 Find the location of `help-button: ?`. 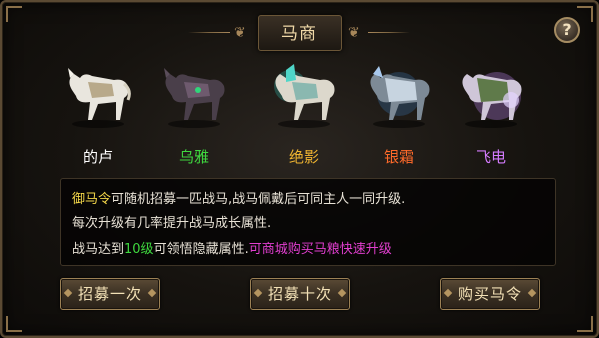

help-button: ? is located at coordinates (567, 30).